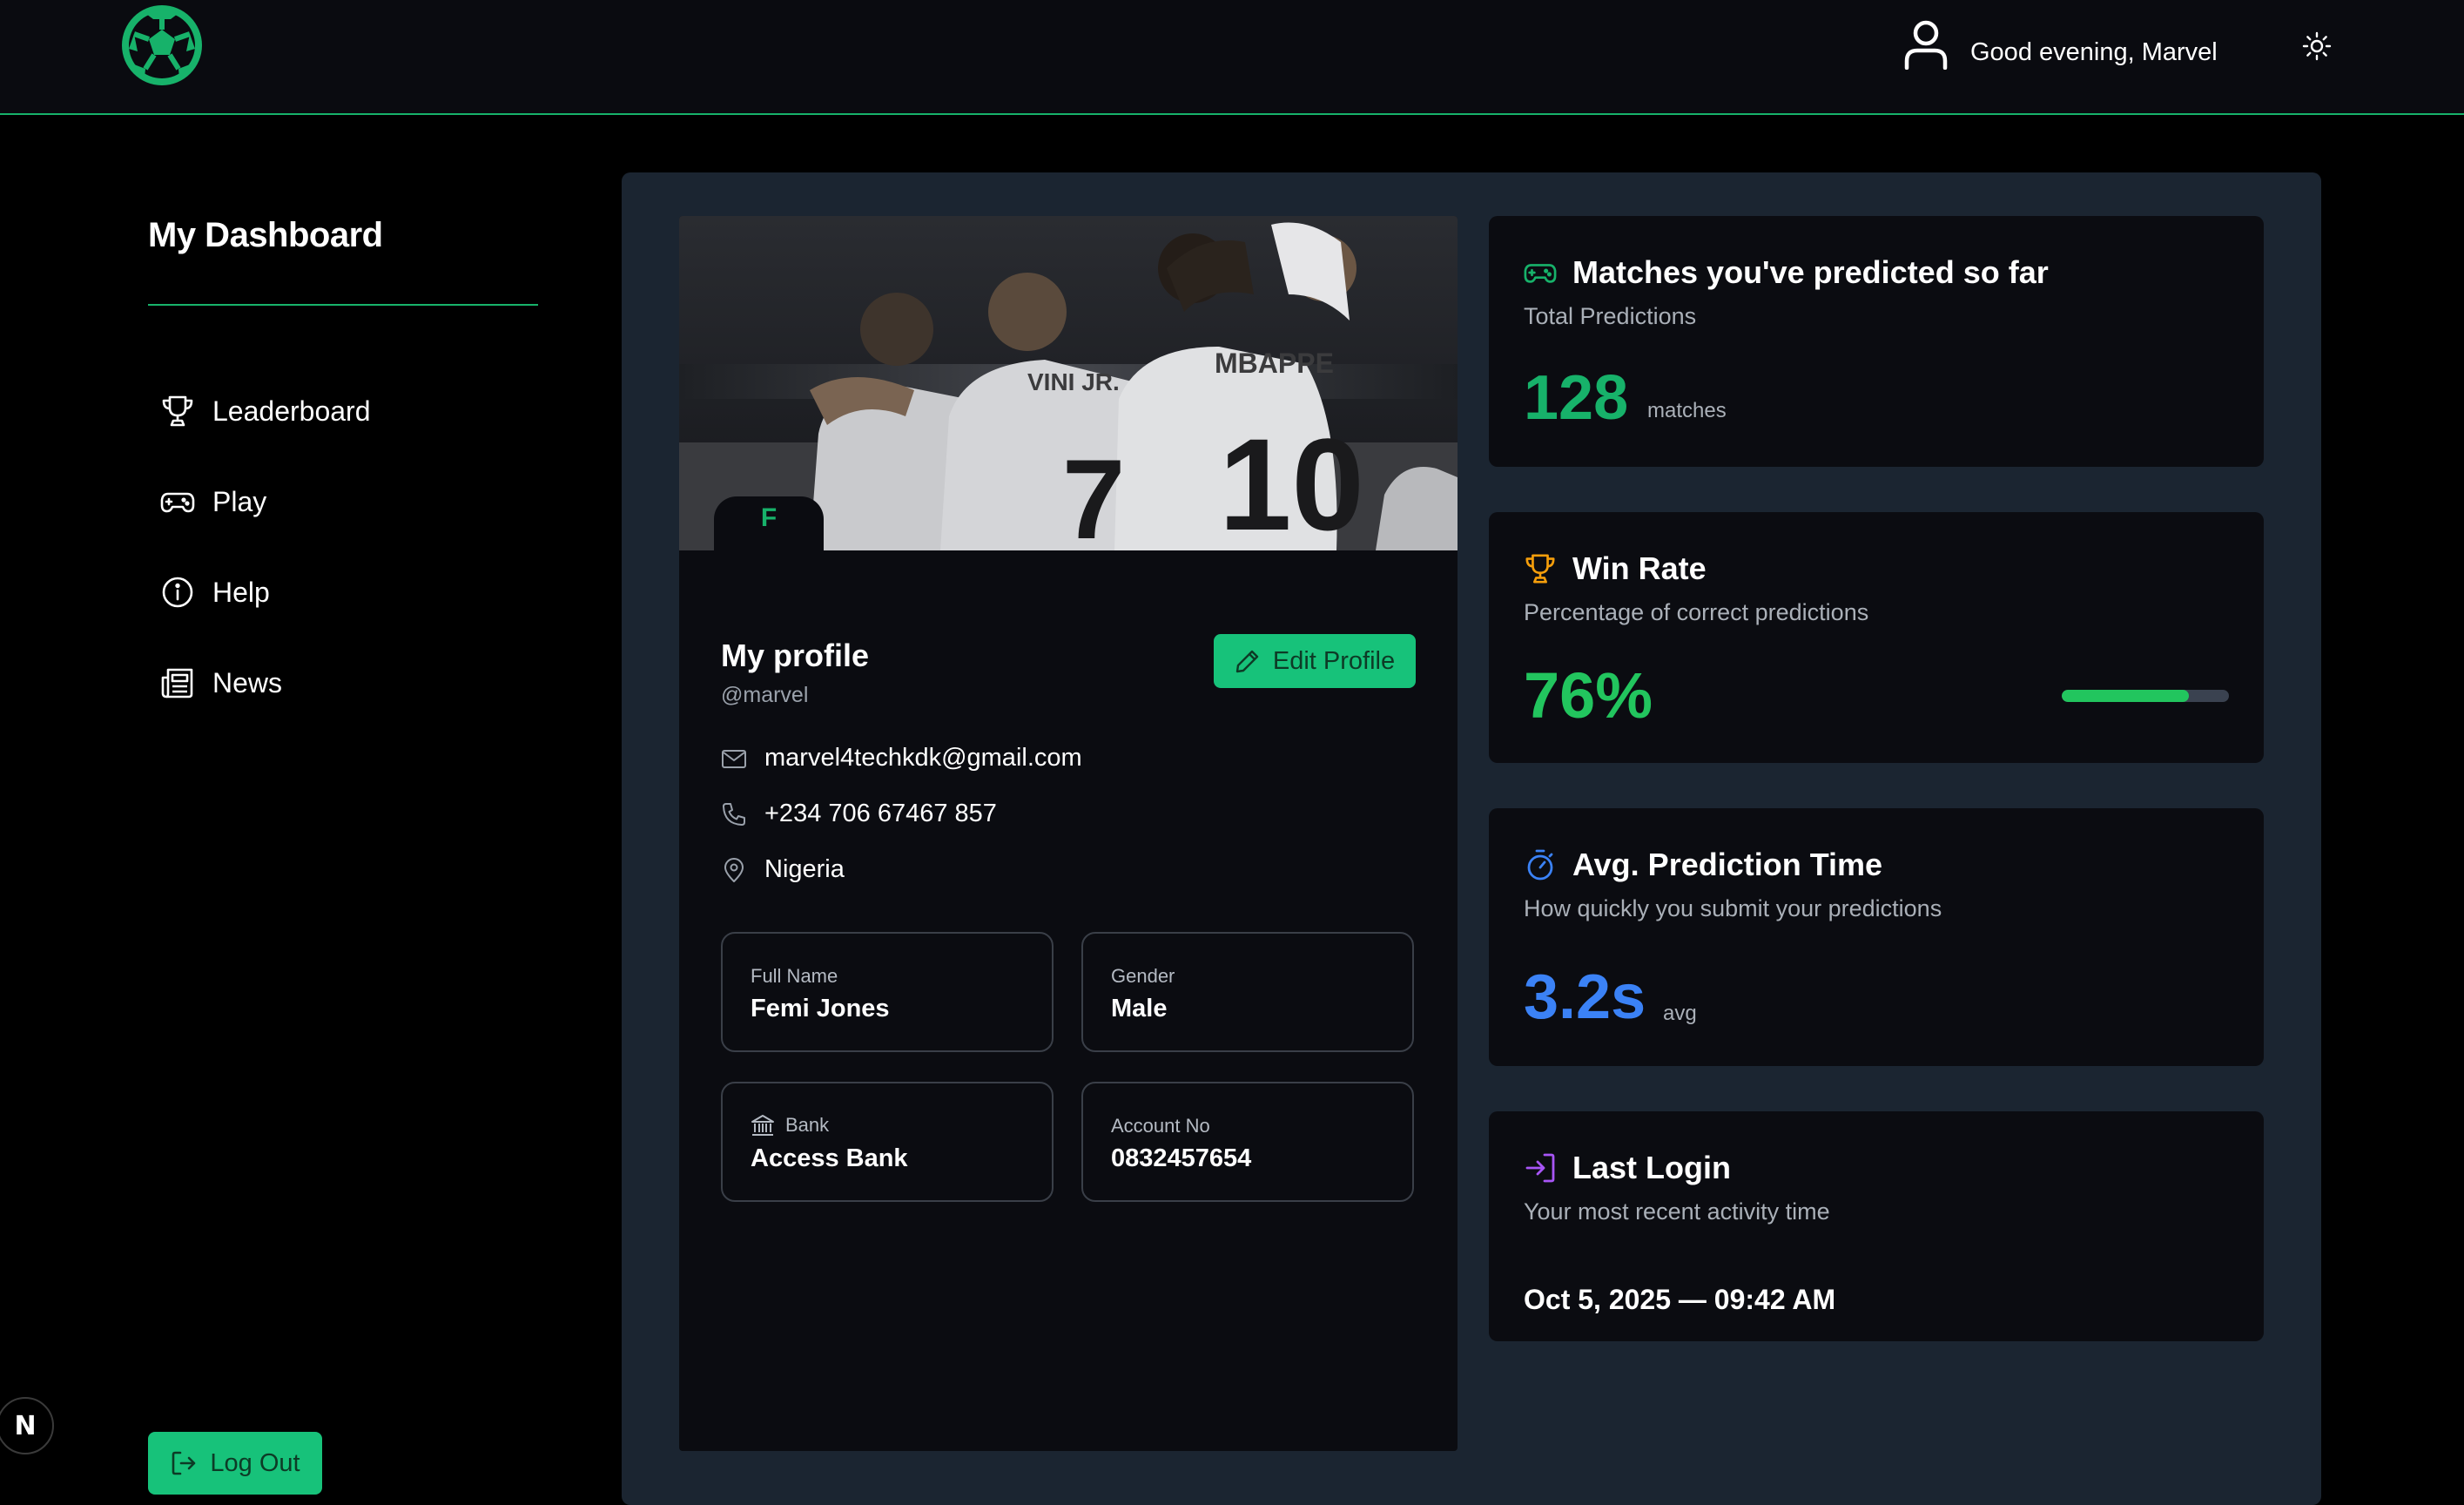  I want to click on svg-text: VINI JR., so click(1074, 381).